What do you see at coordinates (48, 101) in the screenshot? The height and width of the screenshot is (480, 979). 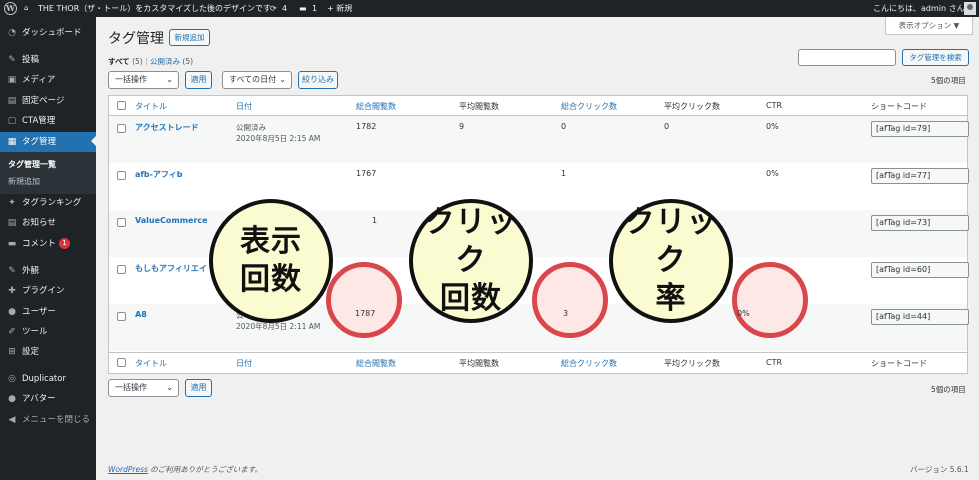 I see `menu-pages: ▤ 固定ページ` at bounding box center [48, 101].